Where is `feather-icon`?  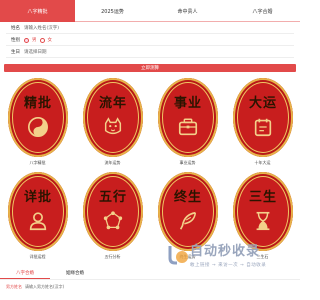
feather-icon is located at coordinates (188, 220).